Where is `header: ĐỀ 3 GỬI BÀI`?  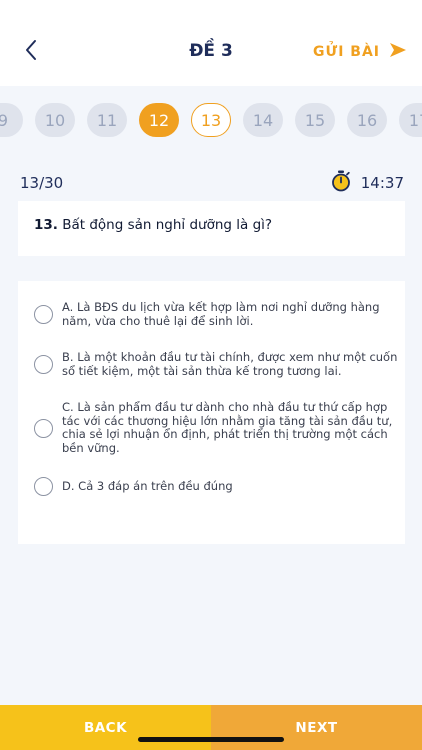 header: ĐỀ 3 GỬI BÀI is located at coordinates (211, 43).